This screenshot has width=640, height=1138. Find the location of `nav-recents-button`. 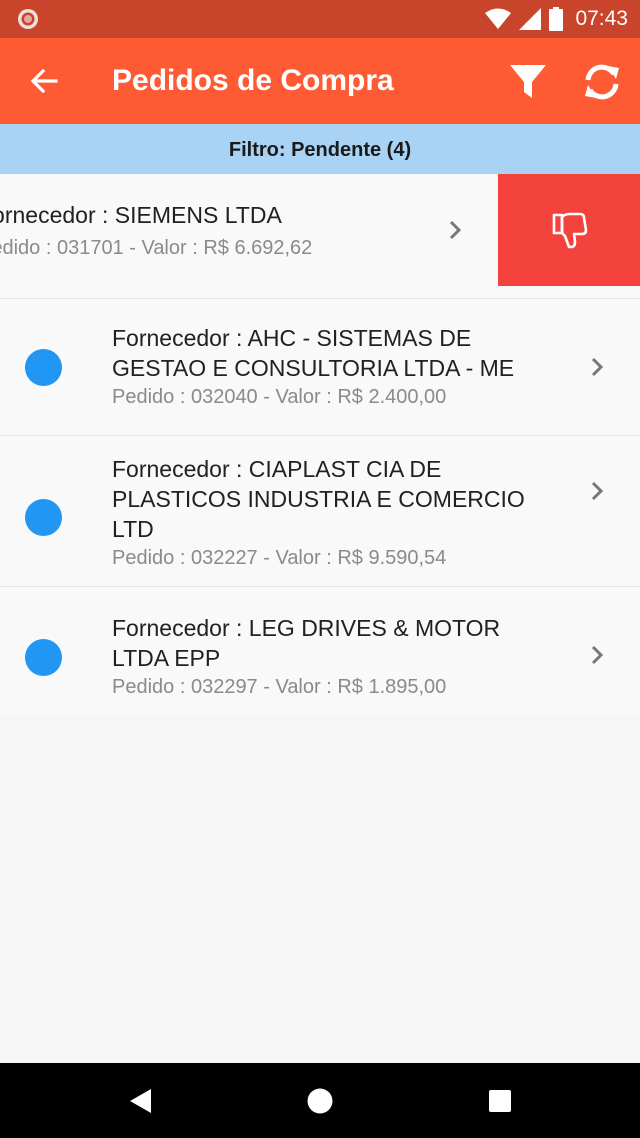

nav-recents-button is located at coordinates (500, 1101).